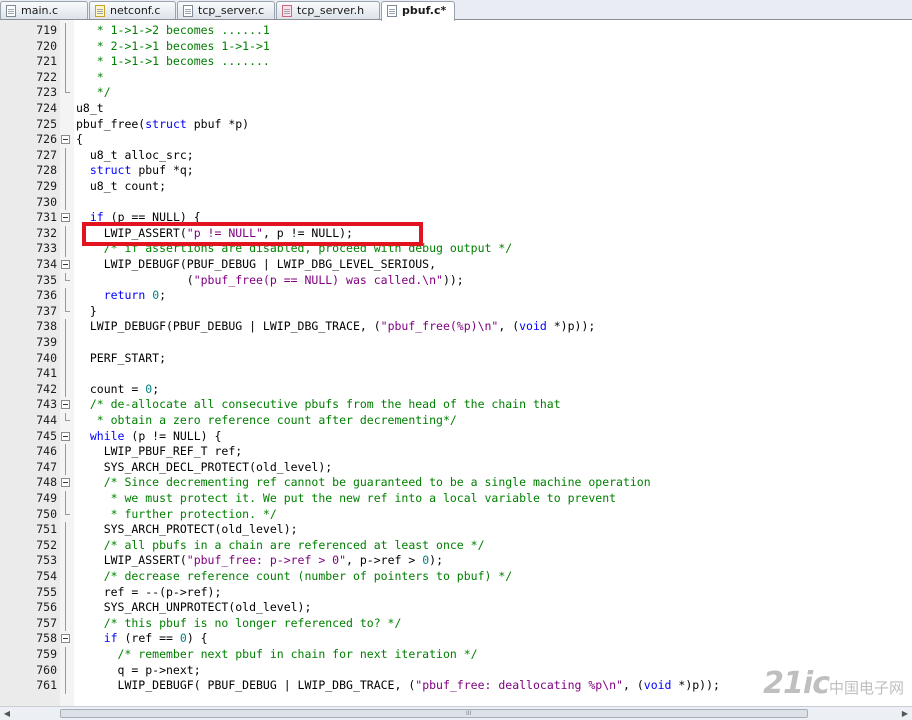 The height and width of the screenshot is (720, 912). Describe the element at coordinates (456, 202) in the screenshot. I see `code-line: 730` at that location.